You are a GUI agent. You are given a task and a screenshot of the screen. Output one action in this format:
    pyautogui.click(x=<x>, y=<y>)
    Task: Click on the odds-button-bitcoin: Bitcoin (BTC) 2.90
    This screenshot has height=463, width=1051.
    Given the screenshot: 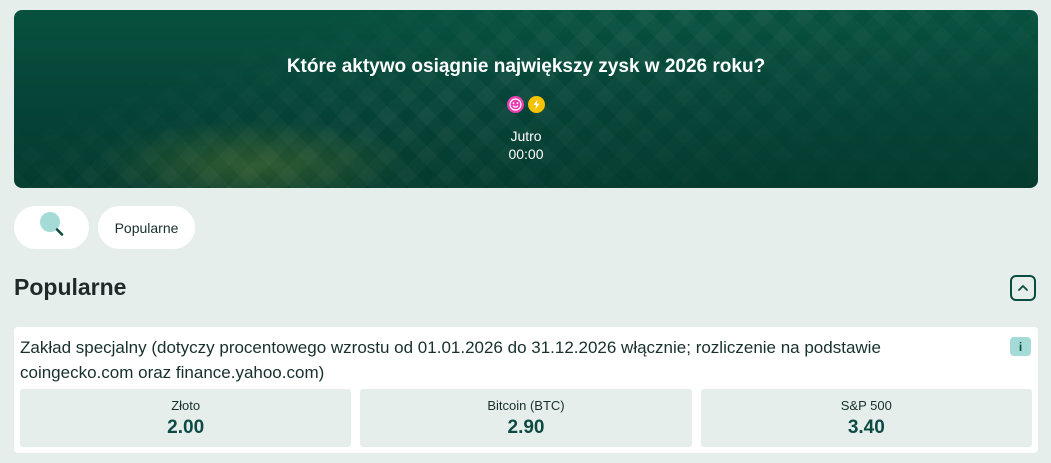 What is the action you would take?
    pyautogui.click(x=526, y=418)
    